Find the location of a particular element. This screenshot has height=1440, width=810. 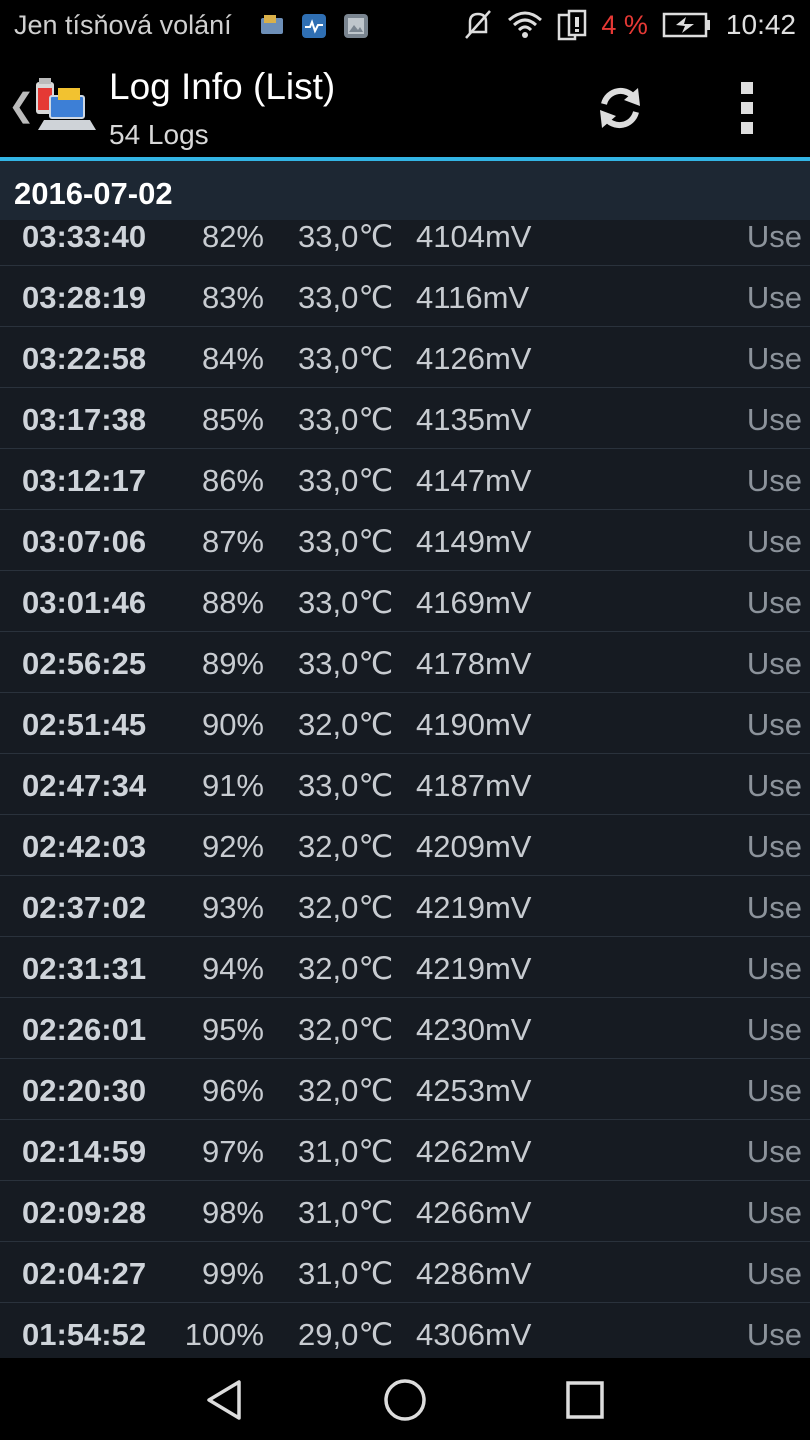

battery-level: 85% is located at coordinates (232, 419).